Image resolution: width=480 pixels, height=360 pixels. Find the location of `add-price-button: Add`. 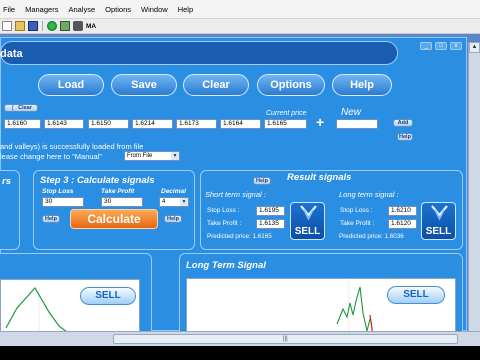

add-price-button: Add is located at coordinates (403, 123).